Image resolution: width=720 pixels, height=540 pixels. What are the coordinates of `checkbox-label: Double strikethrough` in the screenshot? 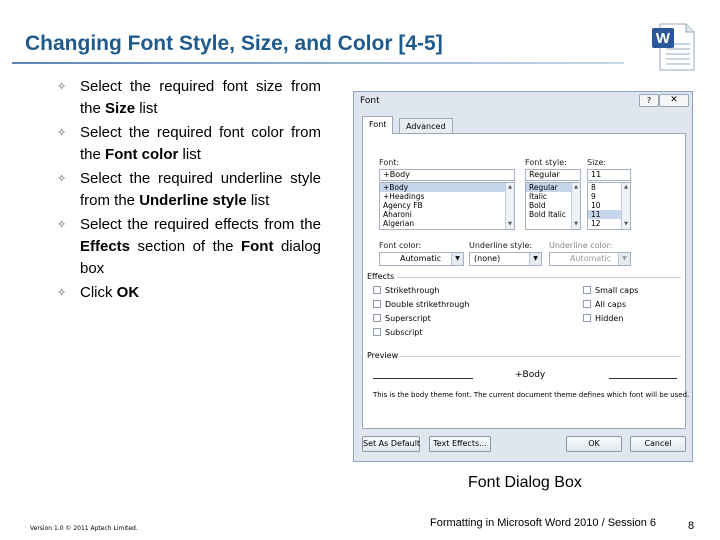 It's located at (427, 304).